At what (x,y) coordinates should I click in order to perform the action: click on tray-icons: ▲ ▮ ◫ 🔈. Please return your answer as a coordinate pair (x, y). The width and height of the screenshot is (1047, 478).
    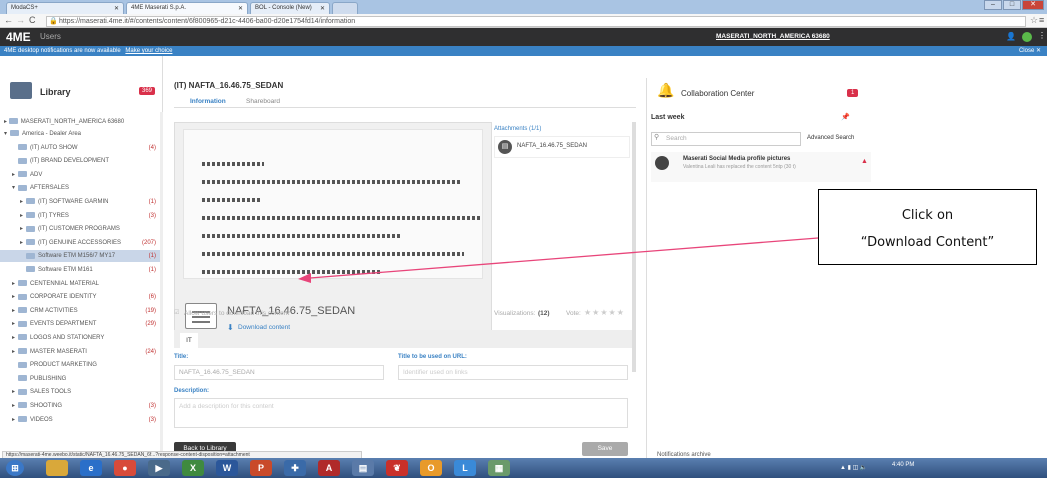
    Looking at the image, I should click on (853, 467).